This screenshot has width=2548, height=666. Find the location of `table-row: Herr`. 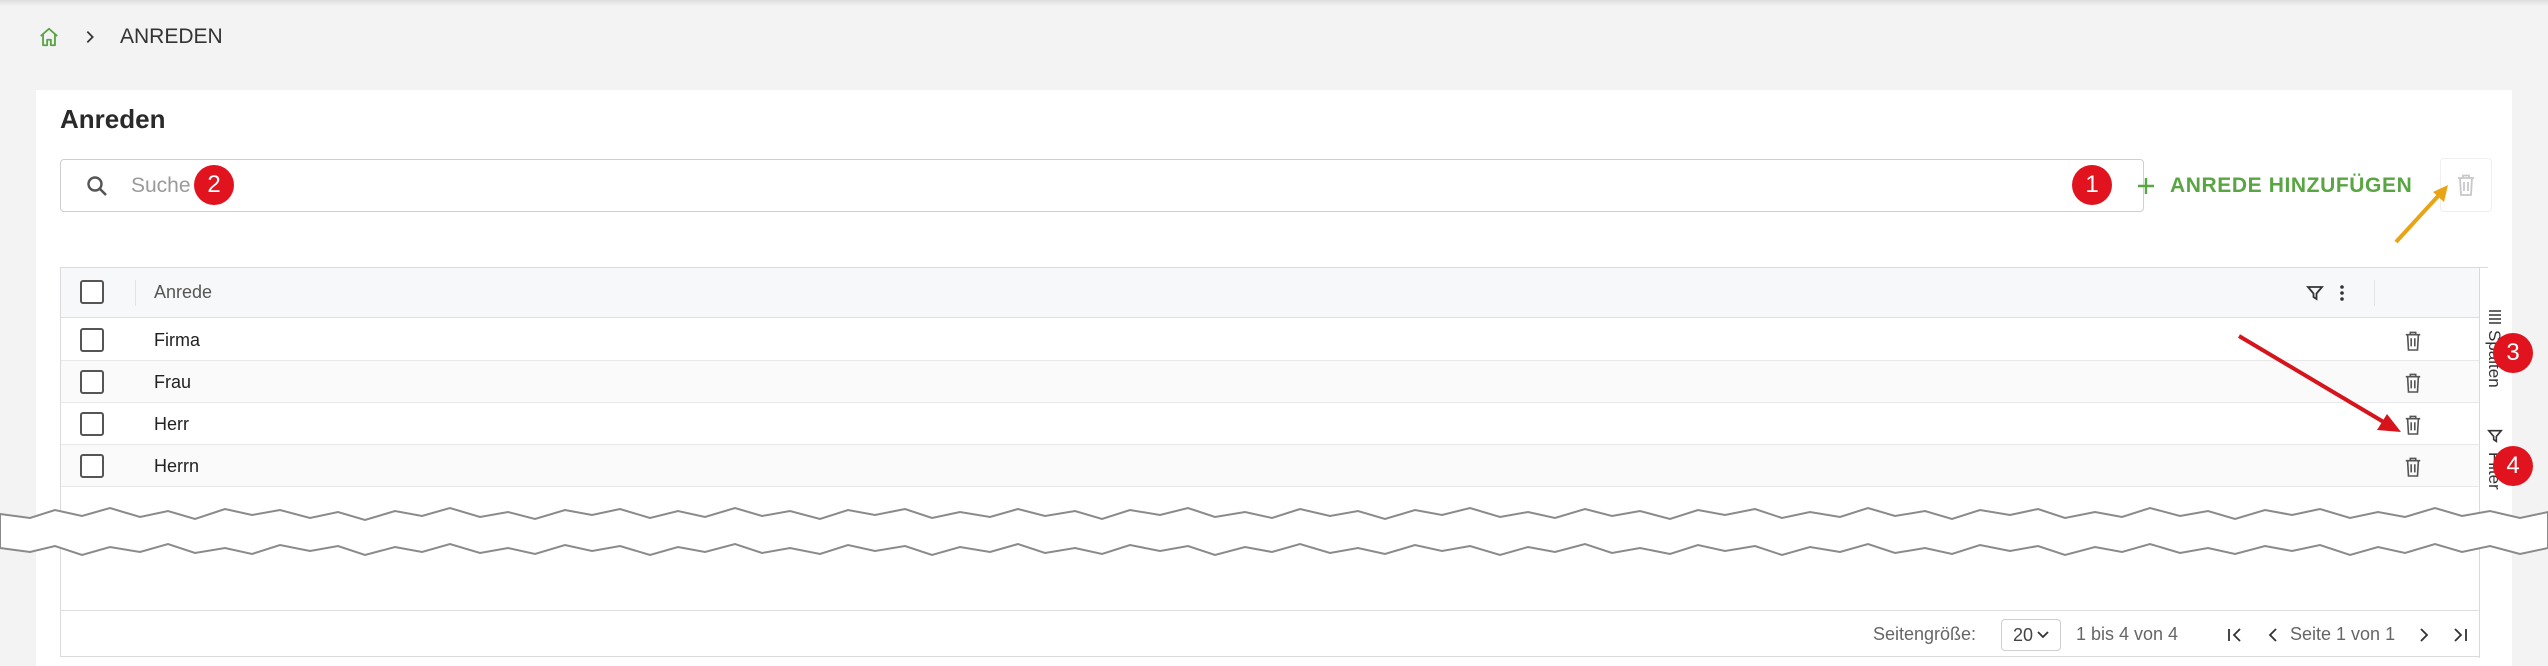

table-row: Herr is located at coordinates (1270, 424).